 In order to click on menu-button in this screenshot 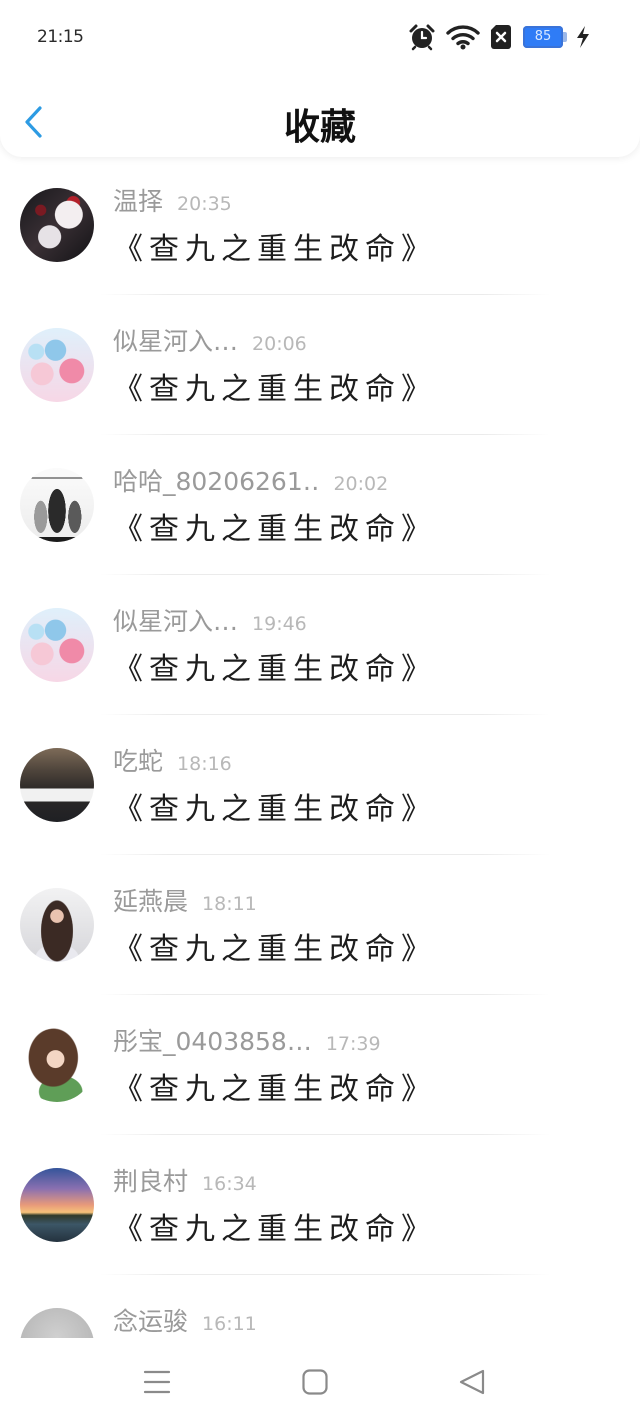, I will do `click(157, 1382)`.